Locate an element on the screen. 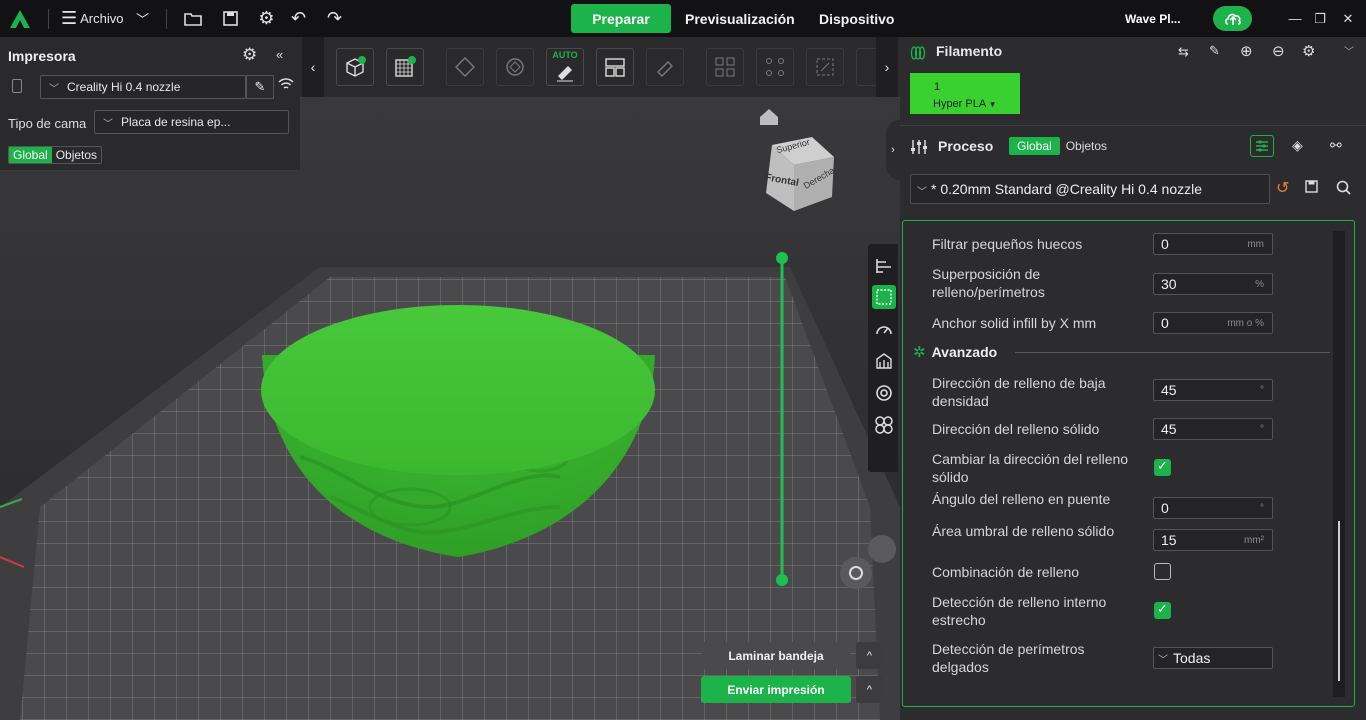 The width and height of the screenshot is (1366, 720). object-toolbar: ‹ AUTO › is located at coordinates (600, 67).